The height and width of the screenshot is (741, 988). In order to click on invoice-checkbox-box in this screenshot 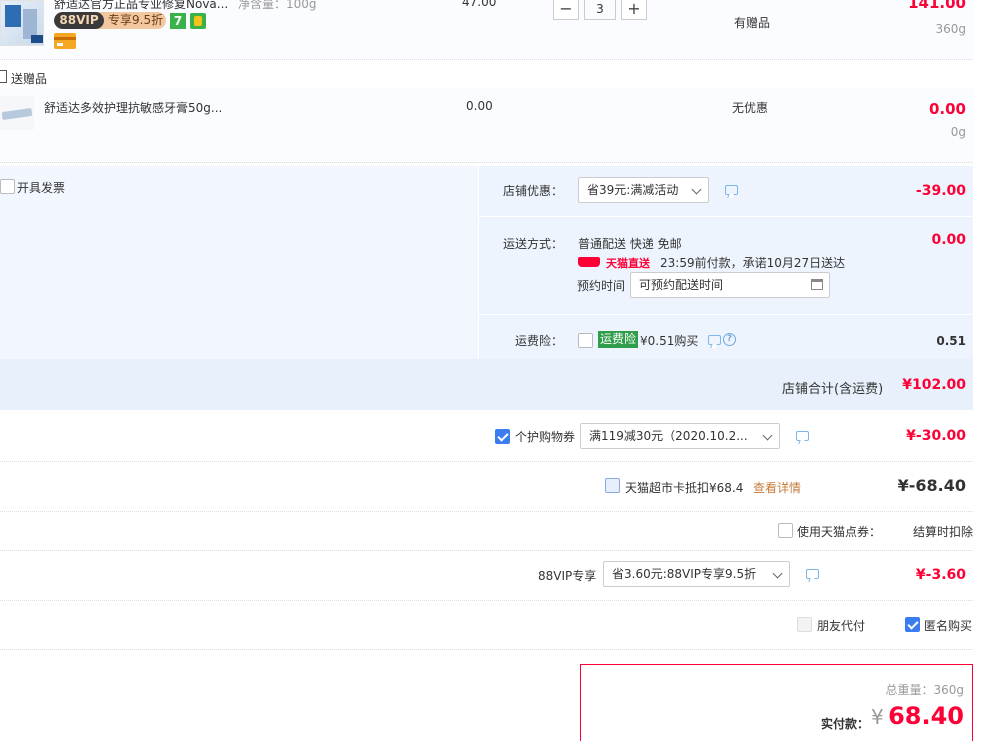, I will do `click(7, 186)`.